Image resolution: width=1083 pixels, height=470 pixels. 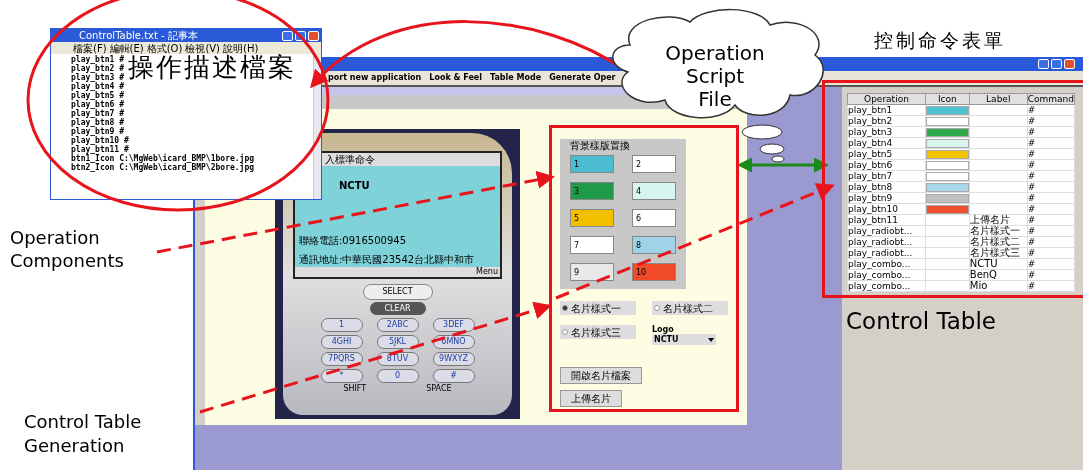 What do you see at coordinates (355, 388) in the screenshot?
I see `shift-label: SHIFT` at bounding box center [355, 388].